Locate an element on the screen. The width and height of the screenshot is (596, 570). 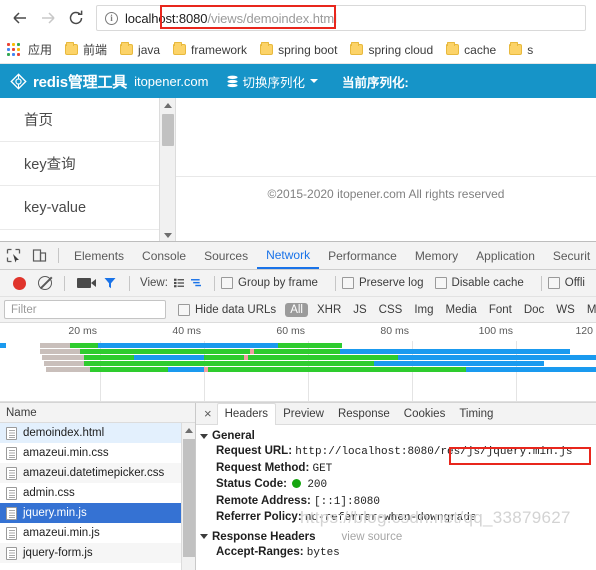
tab-security: Securit is located at coordinates (570, 255).